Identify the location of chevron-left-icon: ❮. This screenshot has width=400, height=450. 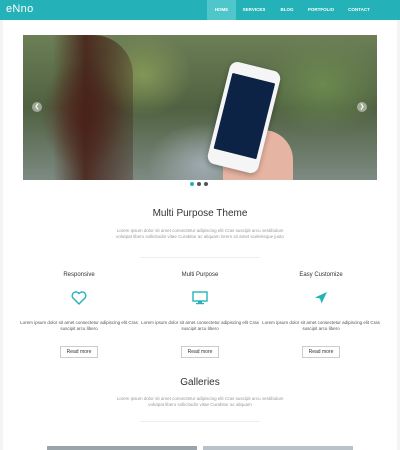
(37, 107).